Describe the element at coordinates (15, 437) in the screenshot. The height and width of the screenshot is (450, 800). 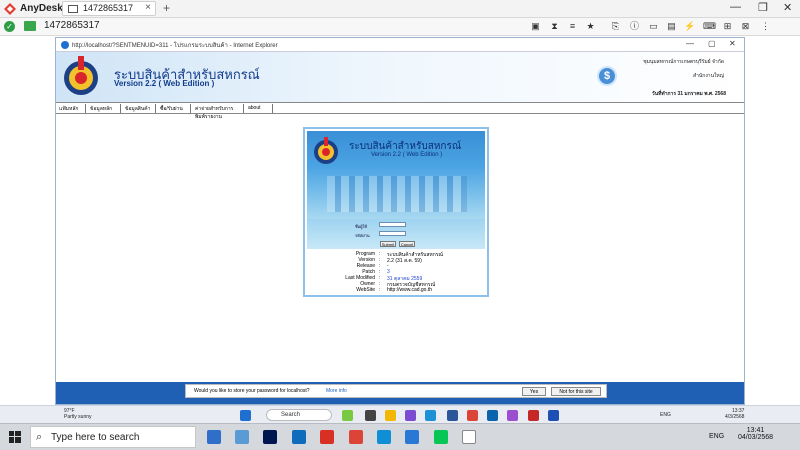
I see `windows-start-icon` at that location.